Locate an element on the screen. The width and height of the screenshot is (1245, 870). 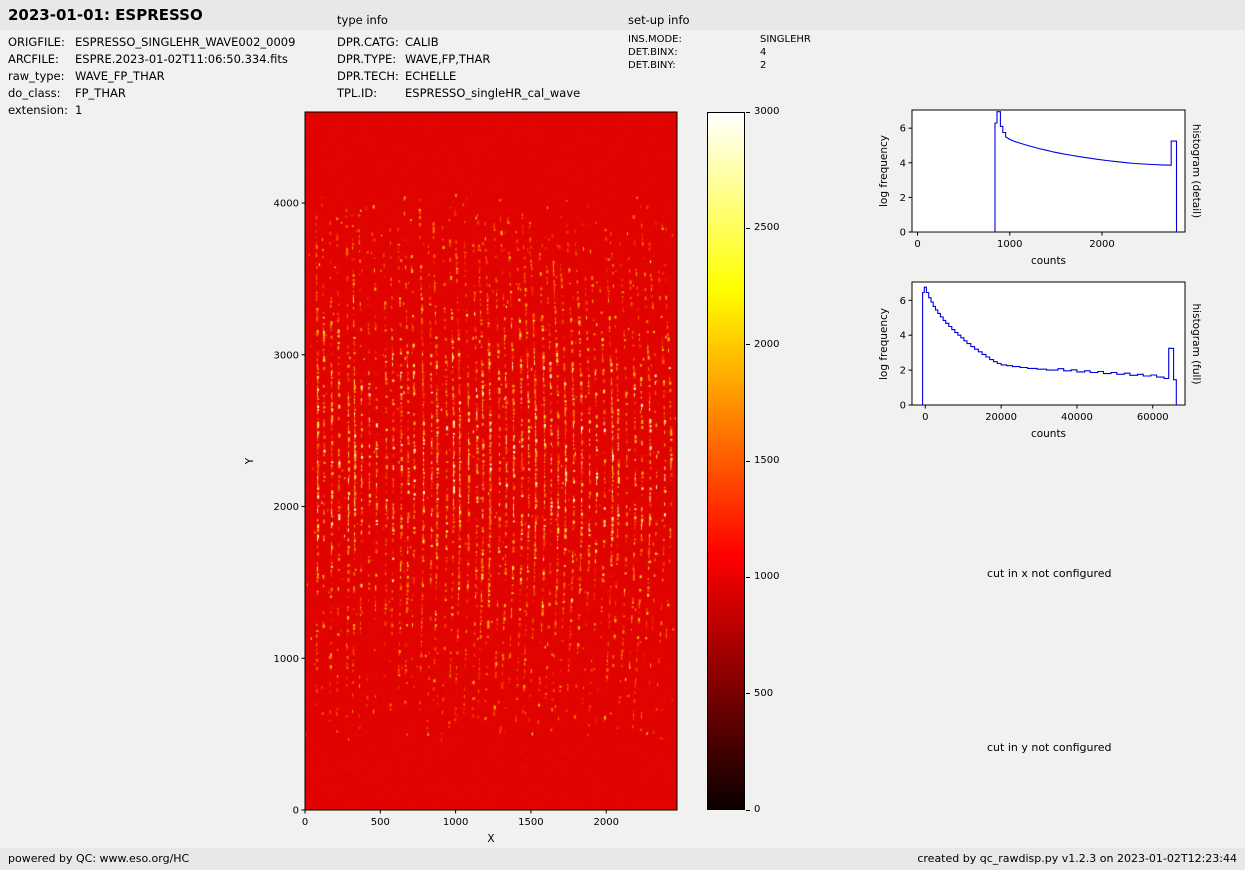
detector-axes-x-axis-label: X is located at coordinates (490, 839).